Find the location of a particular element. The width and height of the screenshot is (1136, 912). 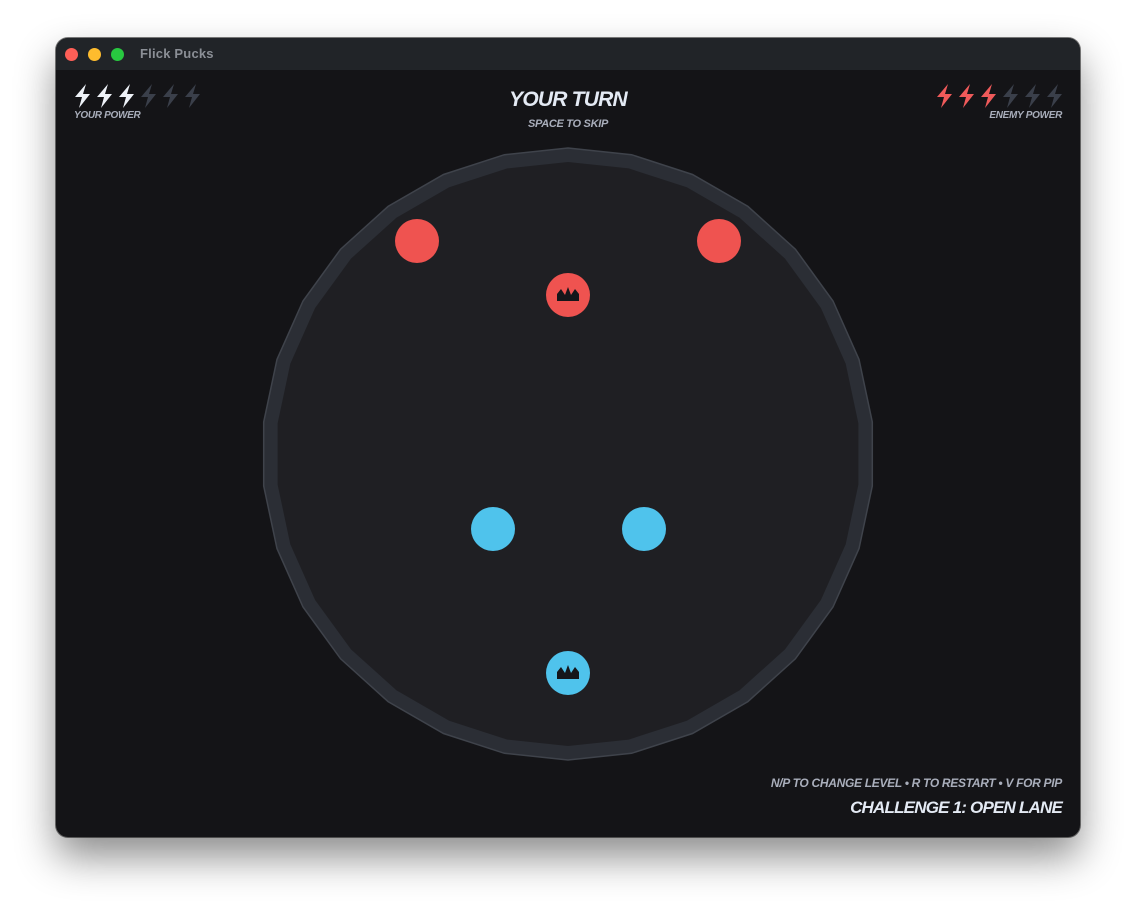

skip-hint: SPACE TO SKIP is located at coordinates (568, 124).